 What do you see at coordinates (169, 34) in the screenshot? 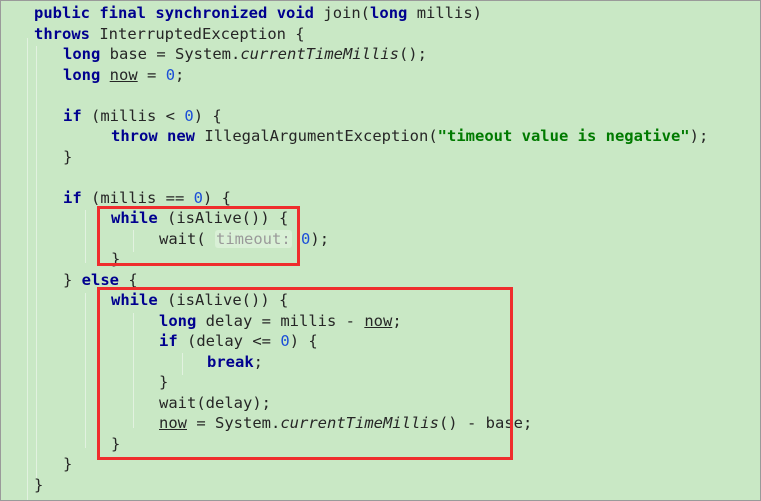
I see `code-line-2: throws InterruptedException {` at bounding box center [169, 34].